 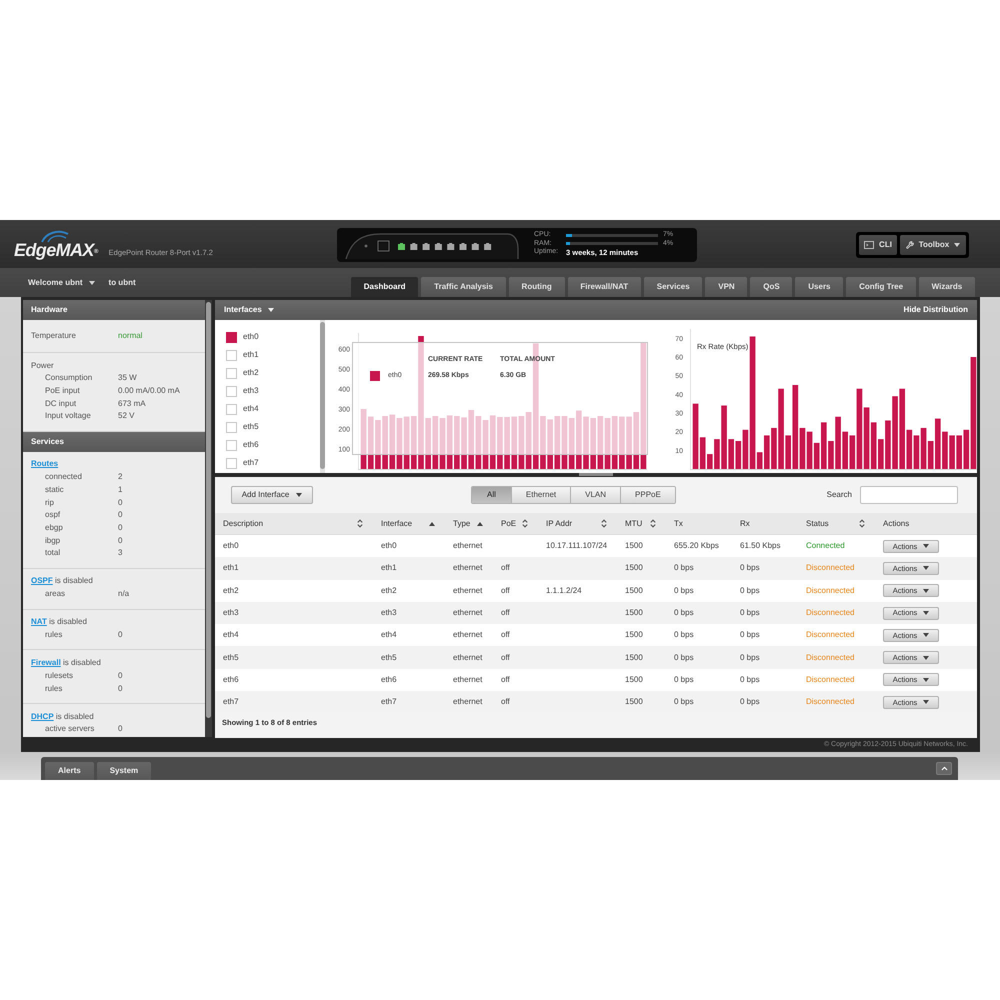 What do you see at coordinates (760, 546) in the screenshot?
I see `table-cell: 61.50 Kbps` at bounding box center [760, 546].